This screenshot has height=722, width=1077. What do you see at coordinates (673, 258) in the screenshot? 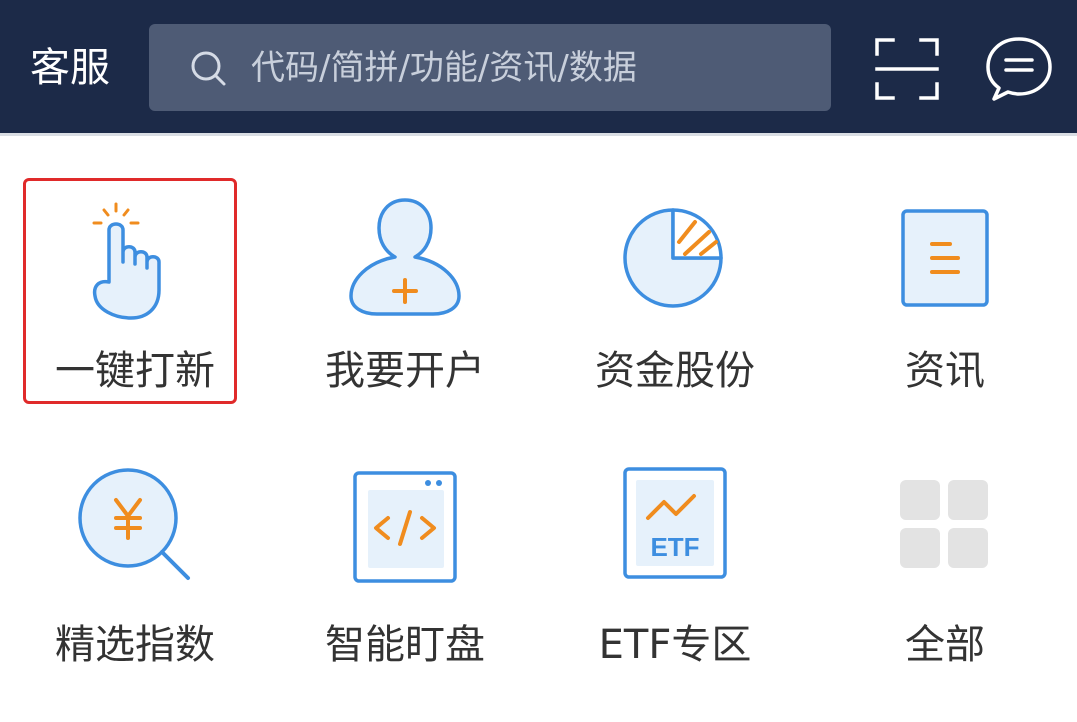
I see `pie-chart-icon` at bounding box center [673, 258].